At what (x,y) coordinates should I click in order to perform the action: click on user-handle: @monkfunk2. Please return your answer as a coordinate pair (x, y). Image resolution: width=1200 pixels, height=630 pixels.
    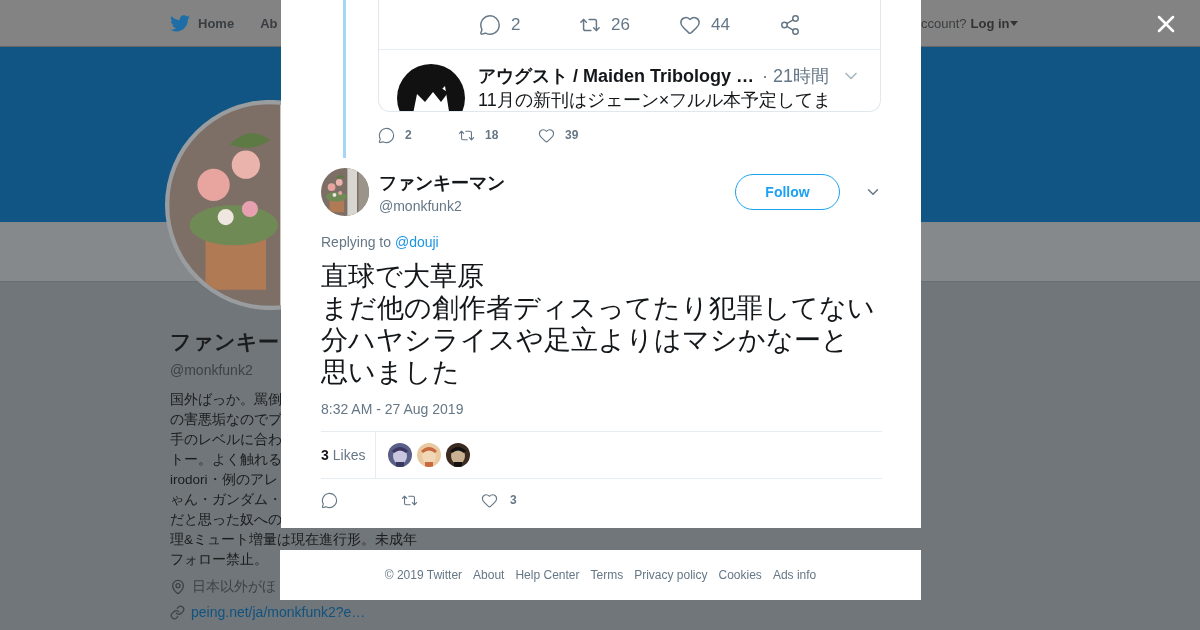
    Looking at the image, I should click on (421, 205).